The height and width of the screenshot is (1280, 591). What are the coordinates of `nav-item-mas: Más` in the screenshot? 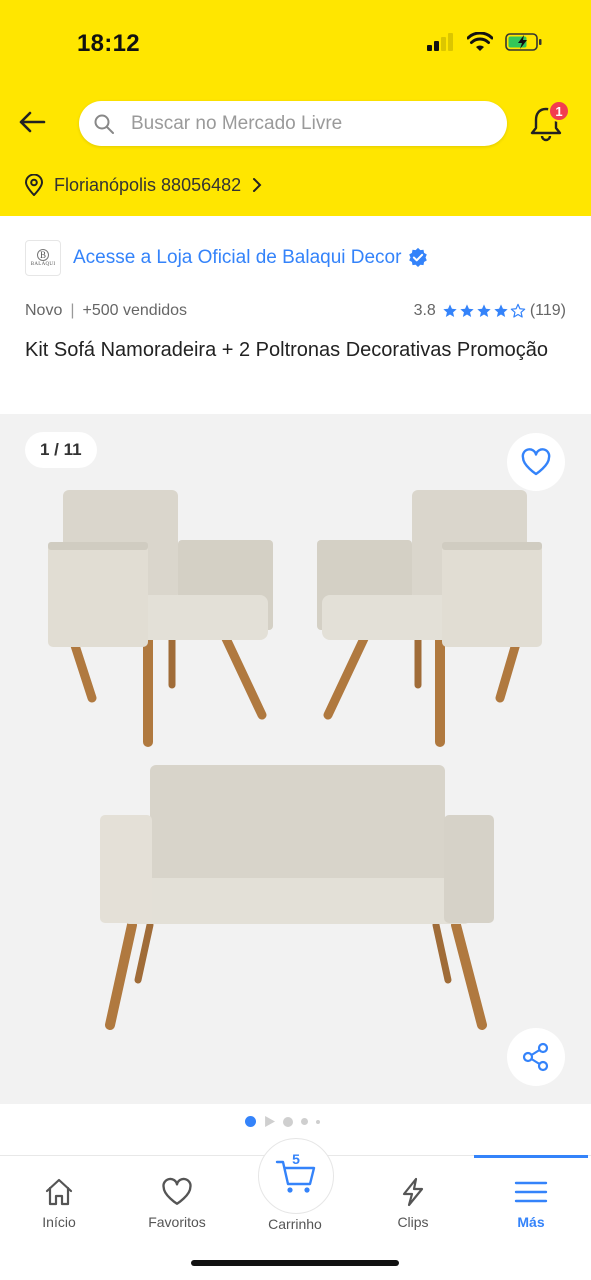 It's located at (531, 1203).